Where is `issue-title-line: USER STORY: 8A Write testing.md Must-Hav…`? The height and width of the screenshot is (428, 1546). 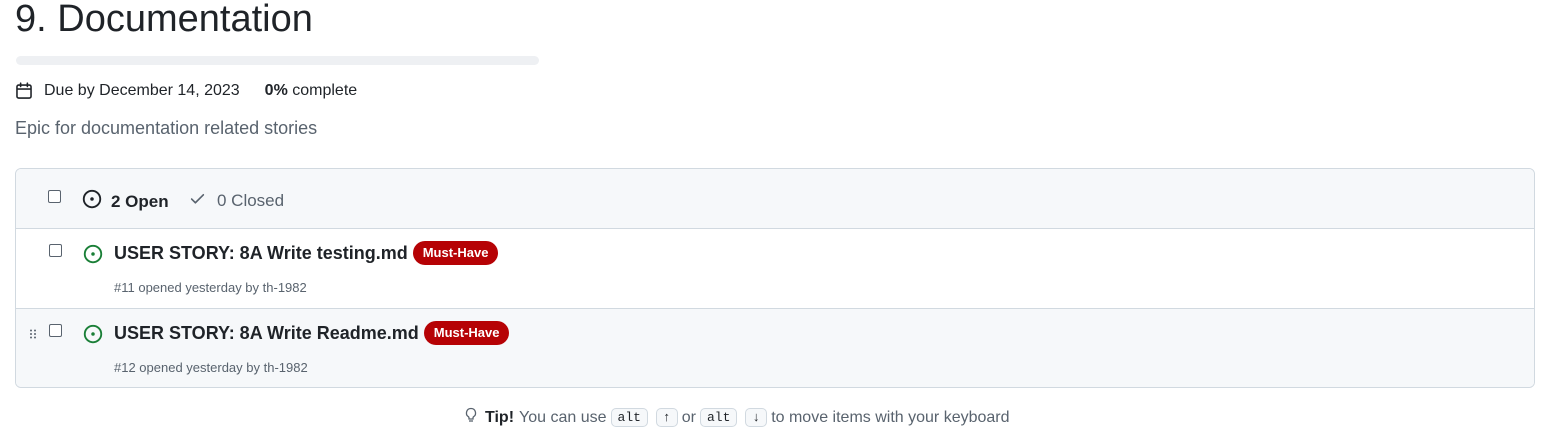
issue-title-line: USER STORY: 8A Write testing.md Must-Hav… is located at coordinates (306, 253).